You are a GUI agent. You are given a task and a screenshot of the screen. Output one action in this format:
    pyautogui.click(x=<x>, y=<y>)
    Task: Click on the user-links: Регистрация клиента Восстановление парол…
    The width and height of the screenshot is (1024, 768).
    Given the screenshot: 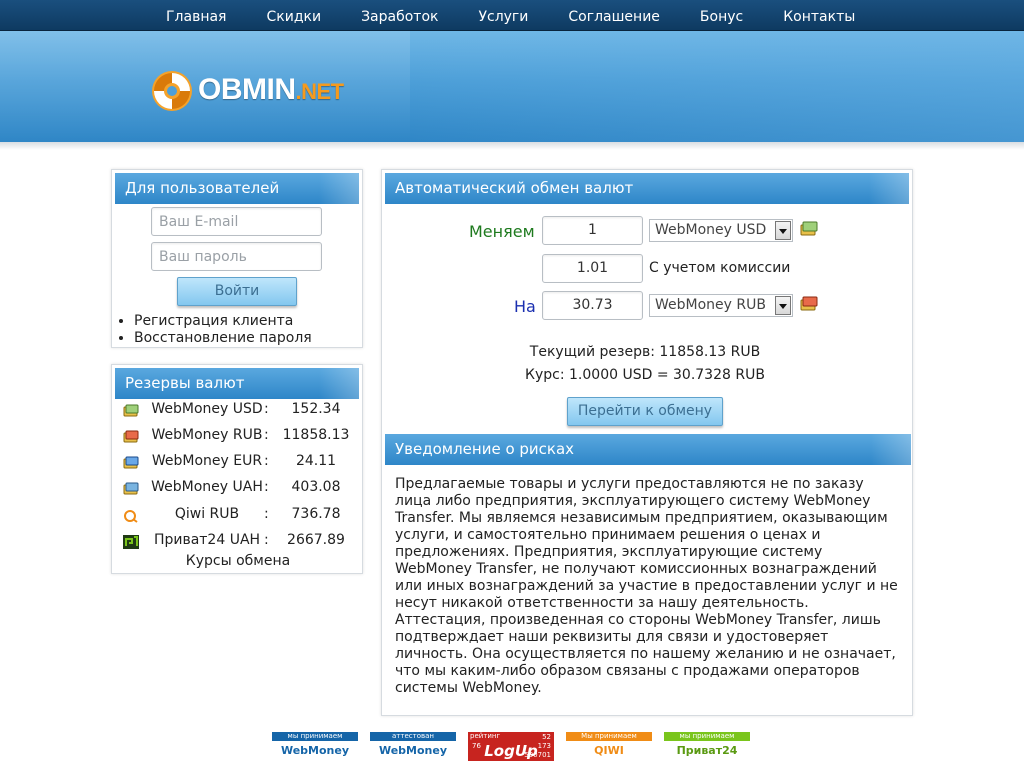 What is the action you would take?
    pyautogui.click(x=223, y=330)
    